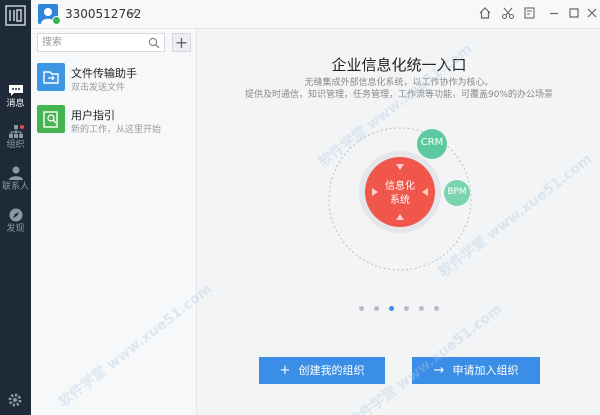 The image size is (600, 415). What do you see at coordinates (315, 14) in the screenshot?
I see `title-bar: 3300512762` at bounding box center [315, 14].